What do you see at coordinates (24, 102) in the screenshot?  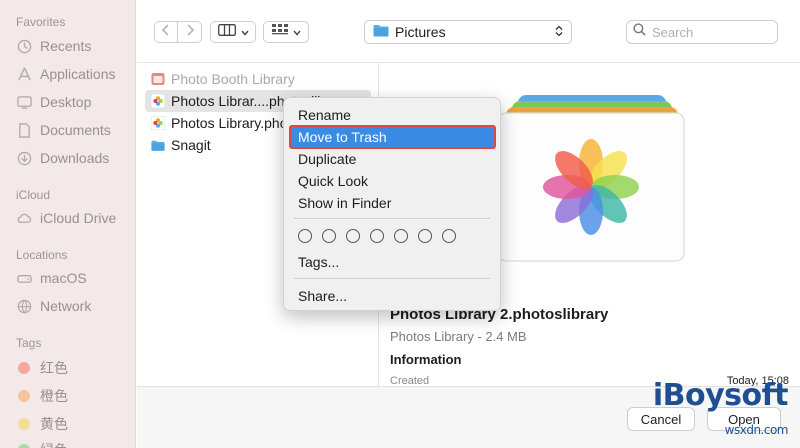 I see `desktop-icon` at bounding box center [24, 102].